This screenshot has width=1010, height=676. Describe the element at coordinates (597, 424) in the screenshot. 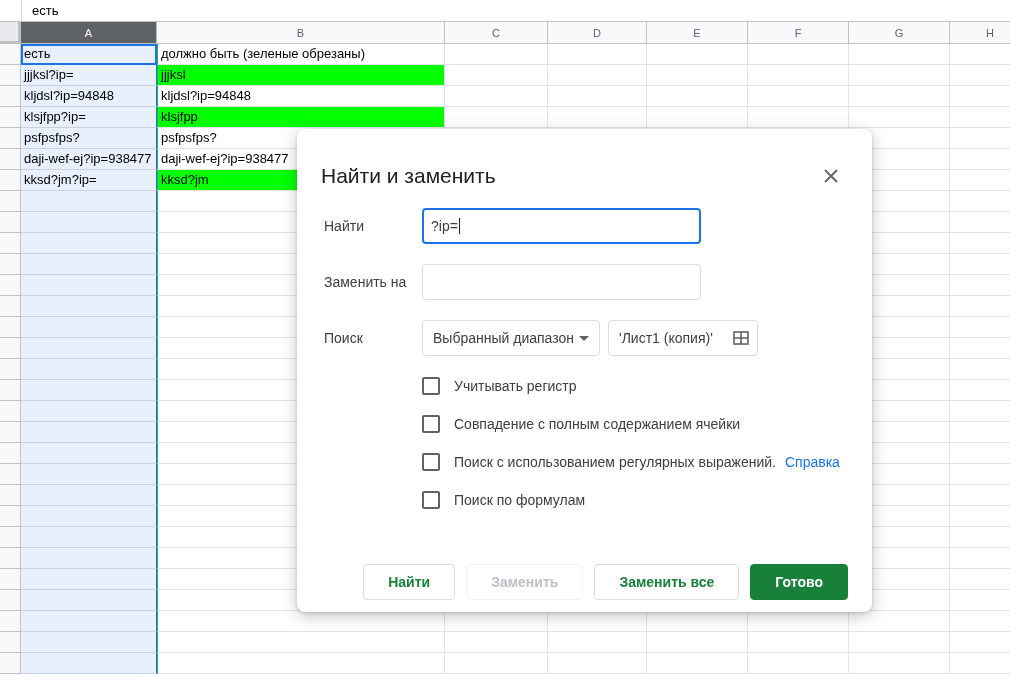

I see `option-label: Совпадение с полным содержанием ячейки` at that location.